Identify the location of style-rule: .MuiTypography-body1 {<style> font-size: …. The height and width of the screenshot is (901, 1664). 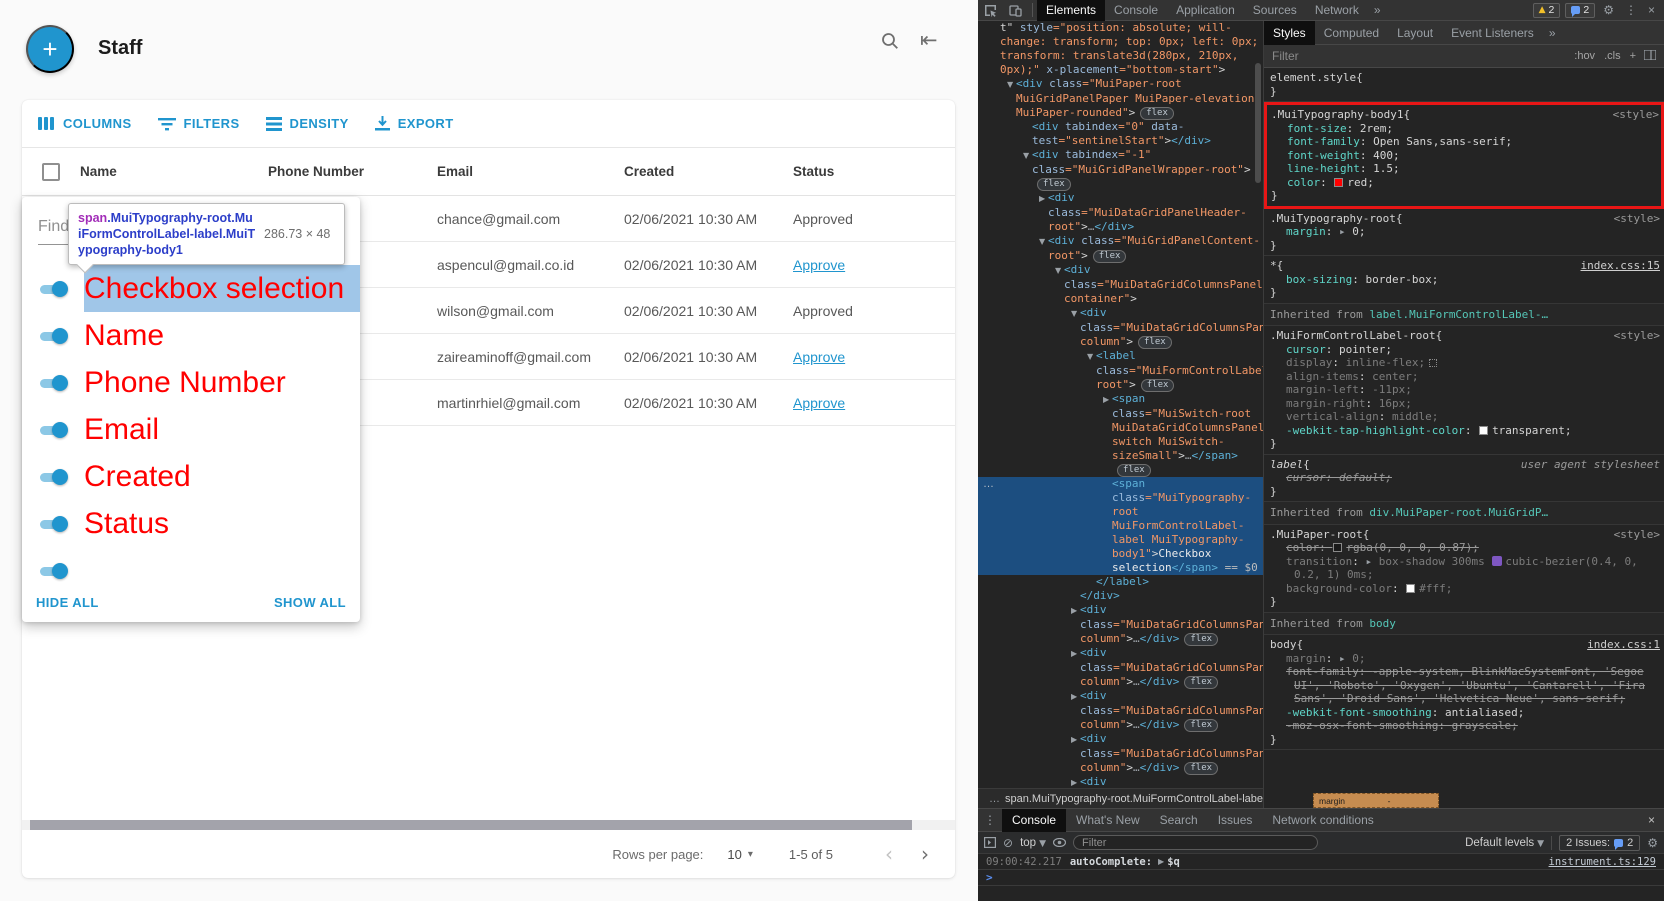
(1464, 155).